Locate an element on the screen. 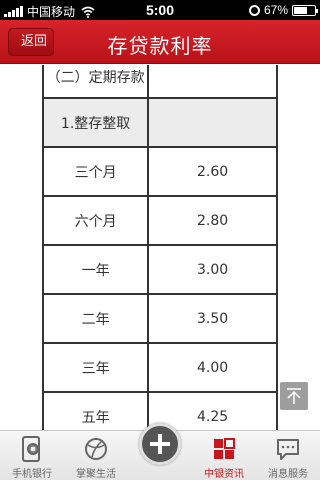 The width and height of the screenshot is (320, 480). arrow-up-icon is located at coordinates (294, 396).